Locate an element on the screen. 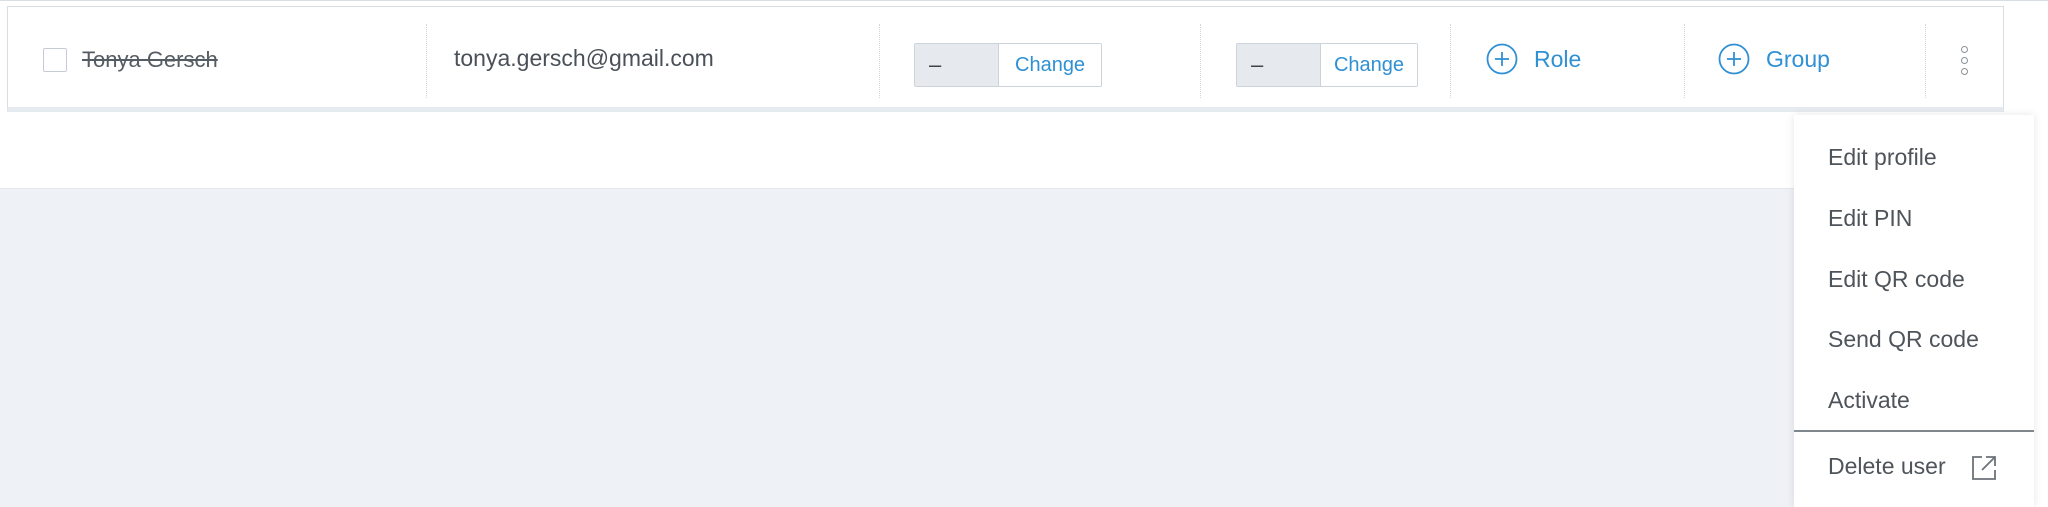  menu-item-edit-pin: Edit PIN is located at coordinates (1870, 218).